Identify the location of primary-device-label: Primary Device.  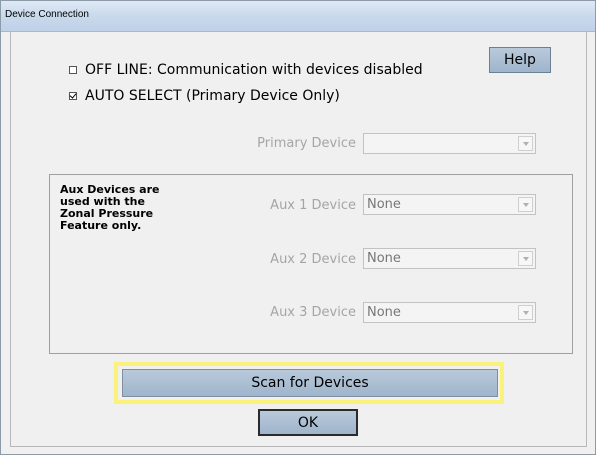
(306, 143).